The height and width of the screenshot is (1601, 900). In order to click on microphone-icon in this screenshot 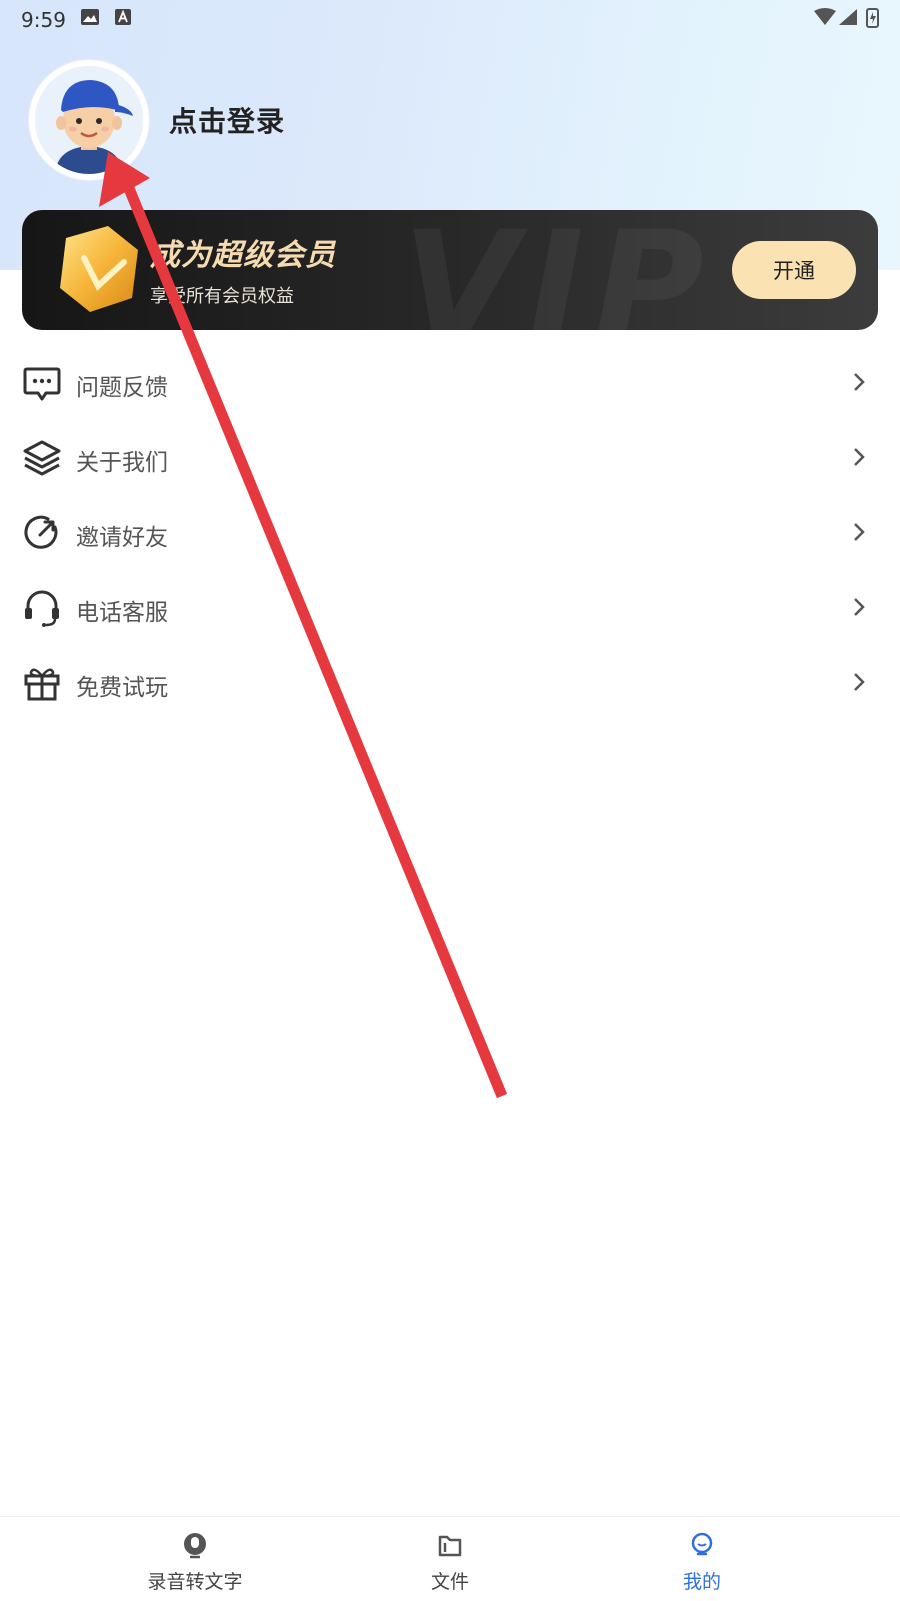, I will do `click(195, 1546)`.